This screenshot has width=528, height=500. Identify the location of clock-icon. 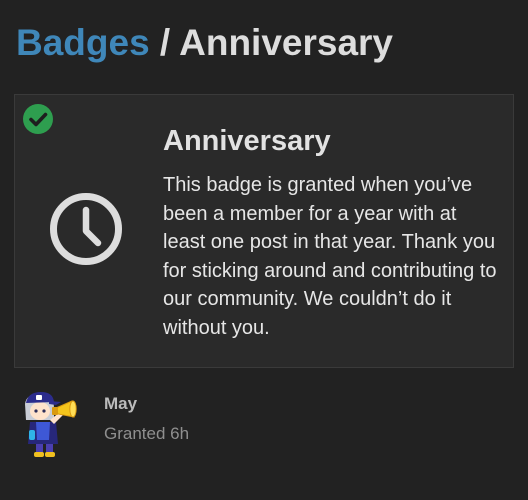
(86, 229).